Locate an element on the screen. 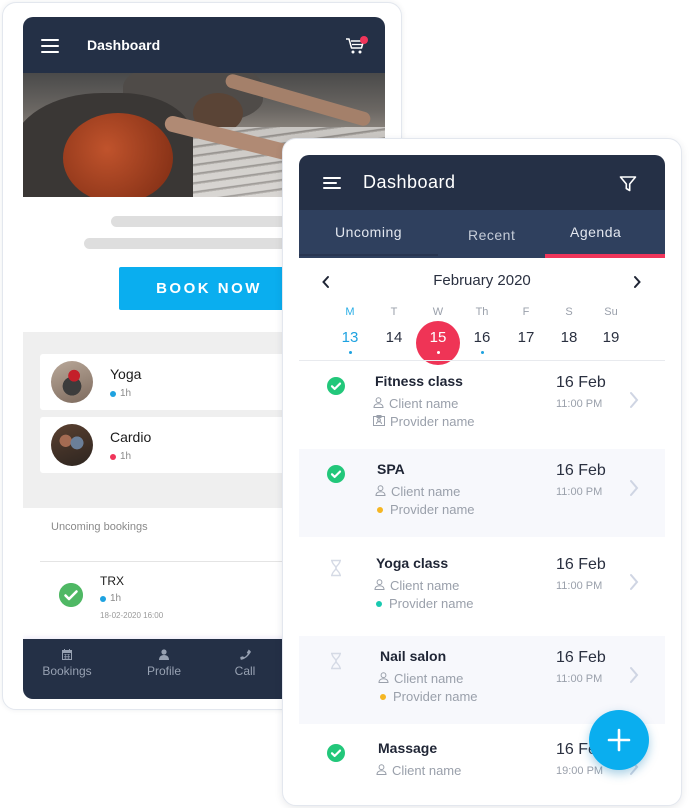 The width and height of the screenshot is (700, 808). back-app-title: Dashboard is located at coordinates (124, 45).